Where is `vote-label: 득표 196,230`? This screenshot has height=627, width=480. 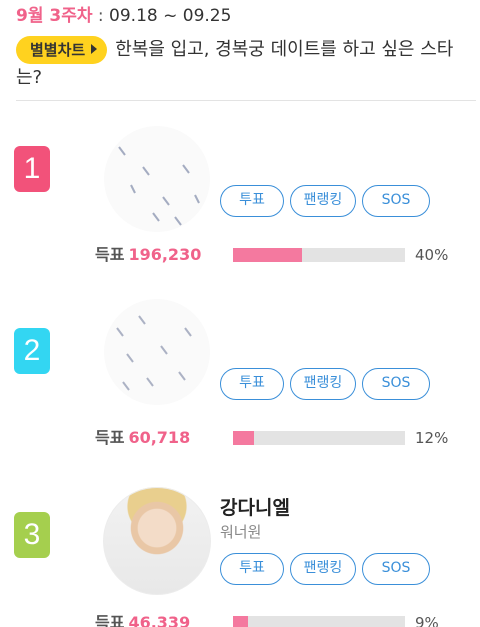 vote-label: 득표 196,230 is located at coordinates (148, 255).